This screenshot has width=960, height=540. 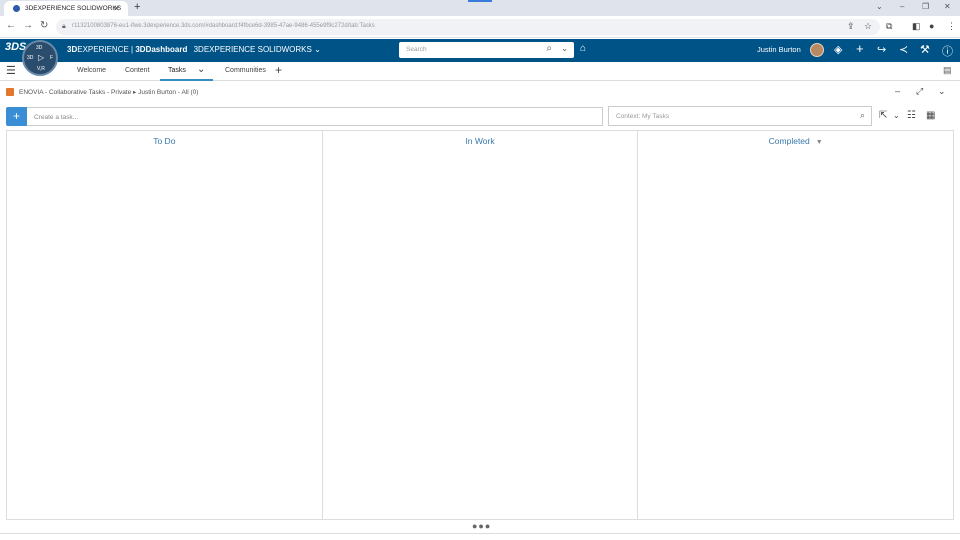 I want to click on user-name: Justin Burton, so click(x=779, y=49).